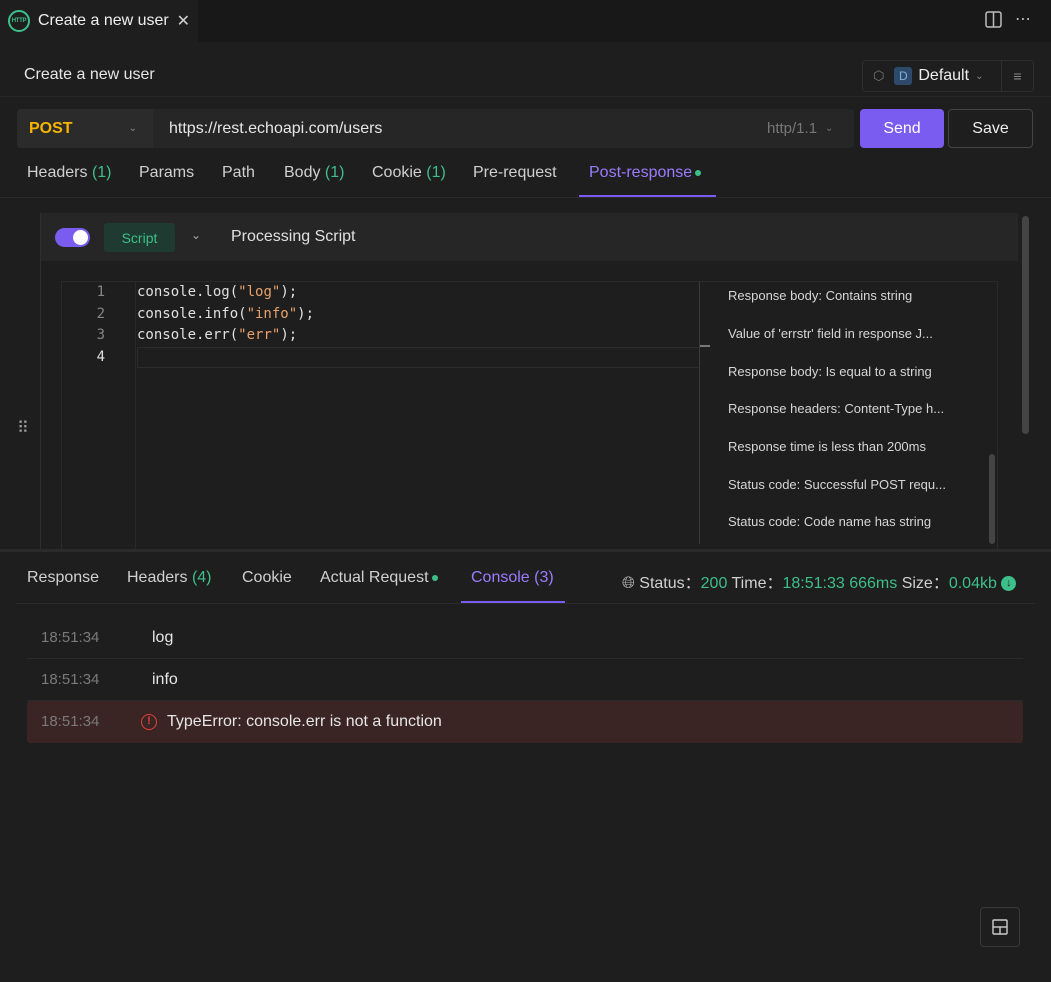 The height and width of the screenshot is (982, 1051). I want to click on status-code: 200, so click(714, 583).